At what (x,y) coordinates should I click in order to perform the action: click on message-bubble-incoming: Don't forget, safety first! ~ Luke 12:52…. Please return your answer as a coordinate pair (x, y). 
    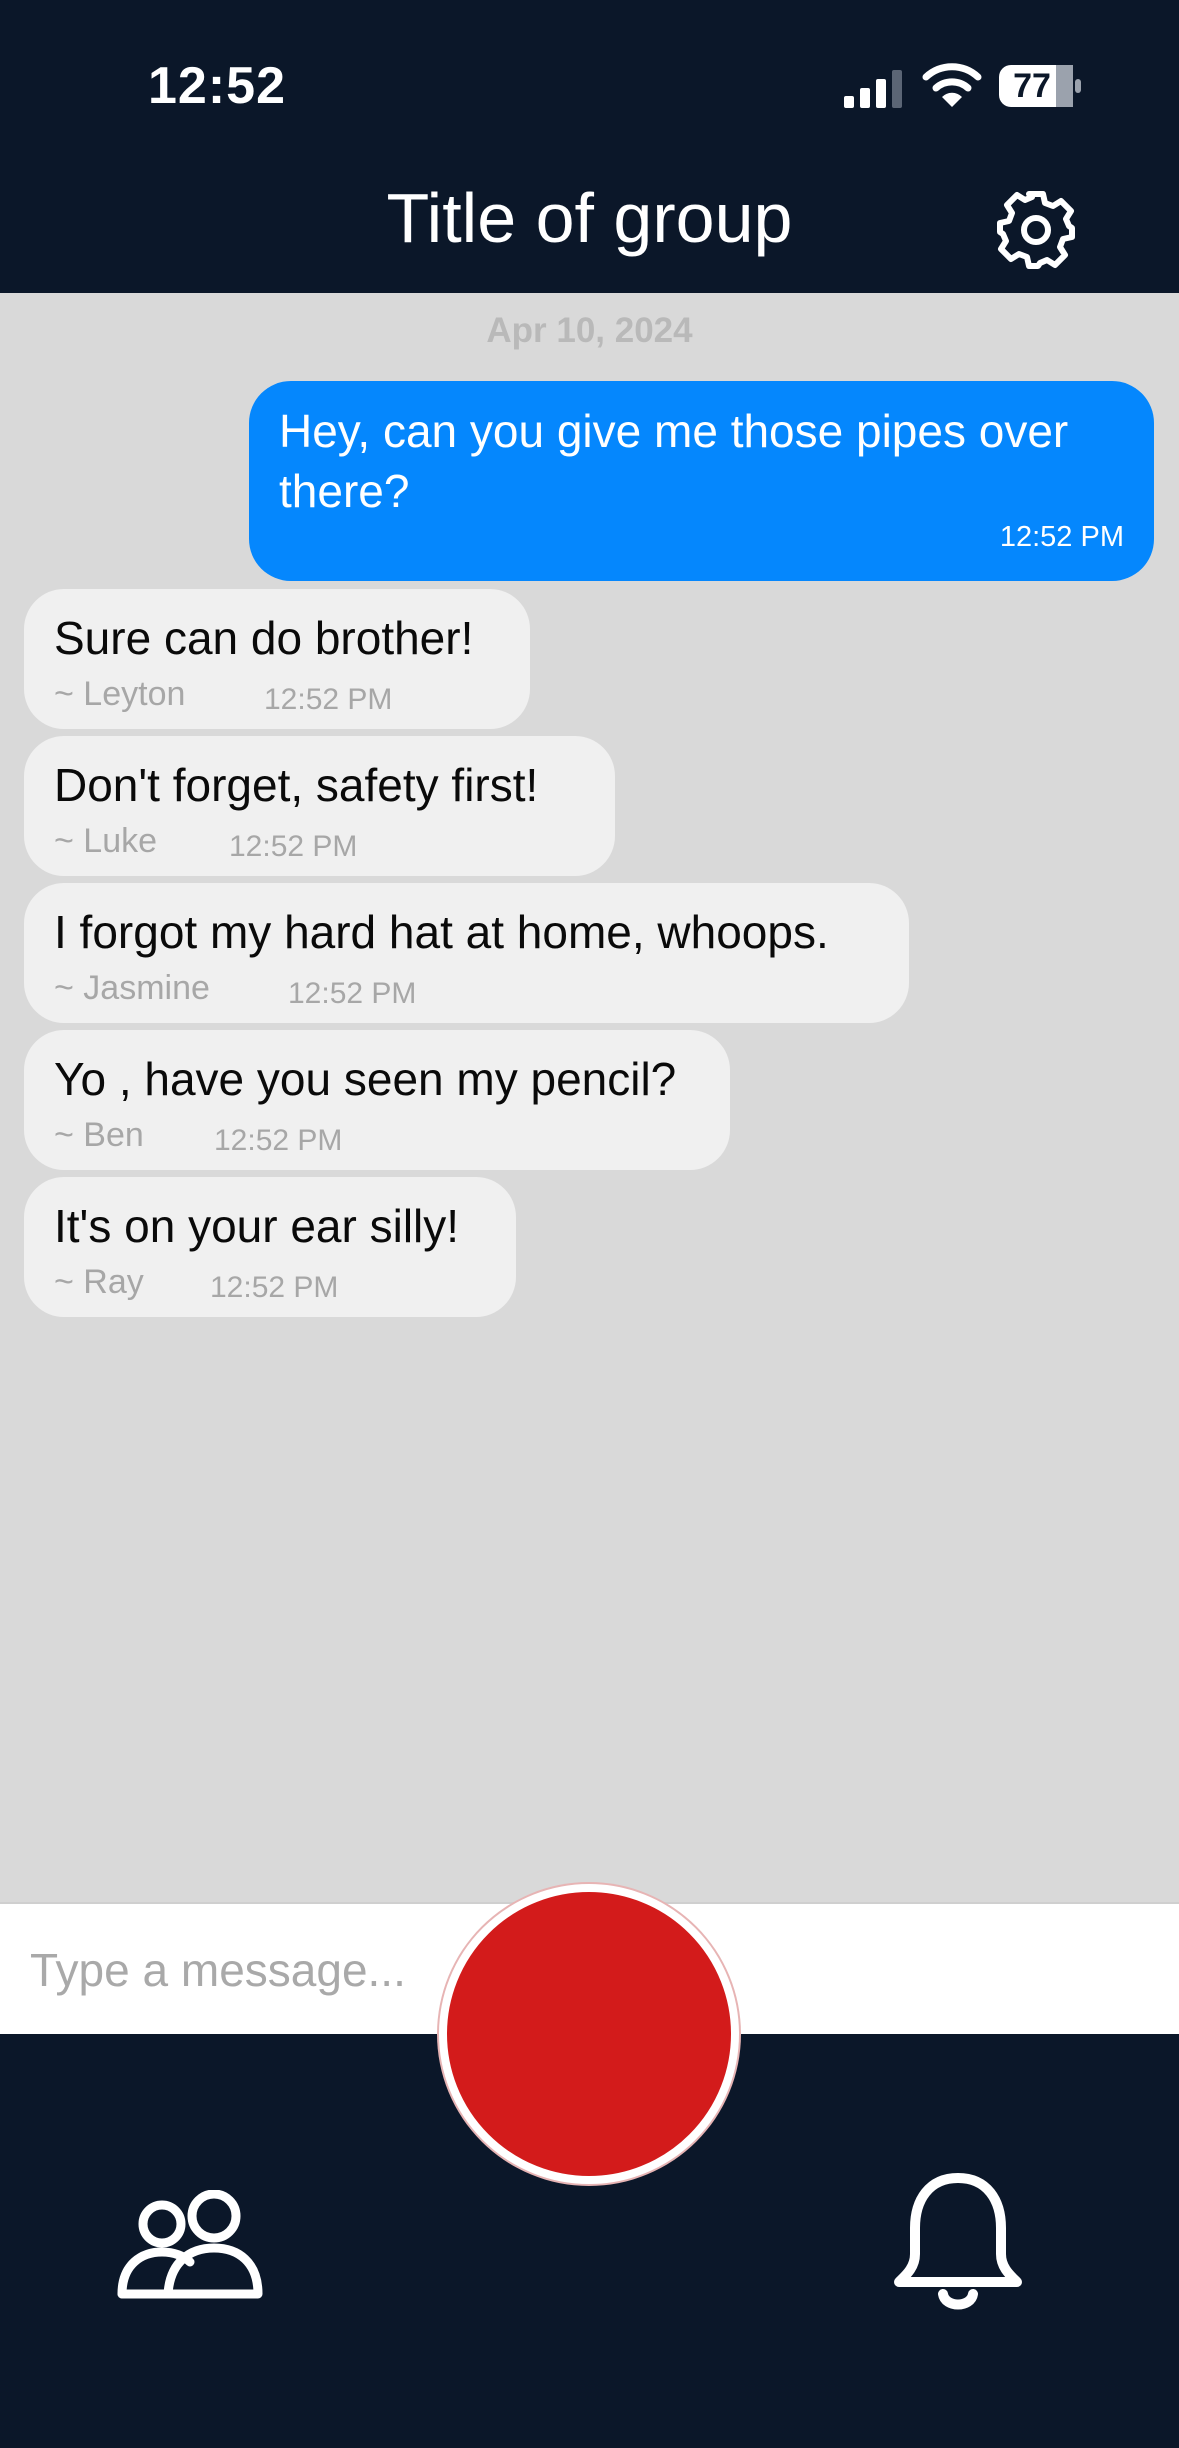
    Looking at the image, I should click on (319, 806).